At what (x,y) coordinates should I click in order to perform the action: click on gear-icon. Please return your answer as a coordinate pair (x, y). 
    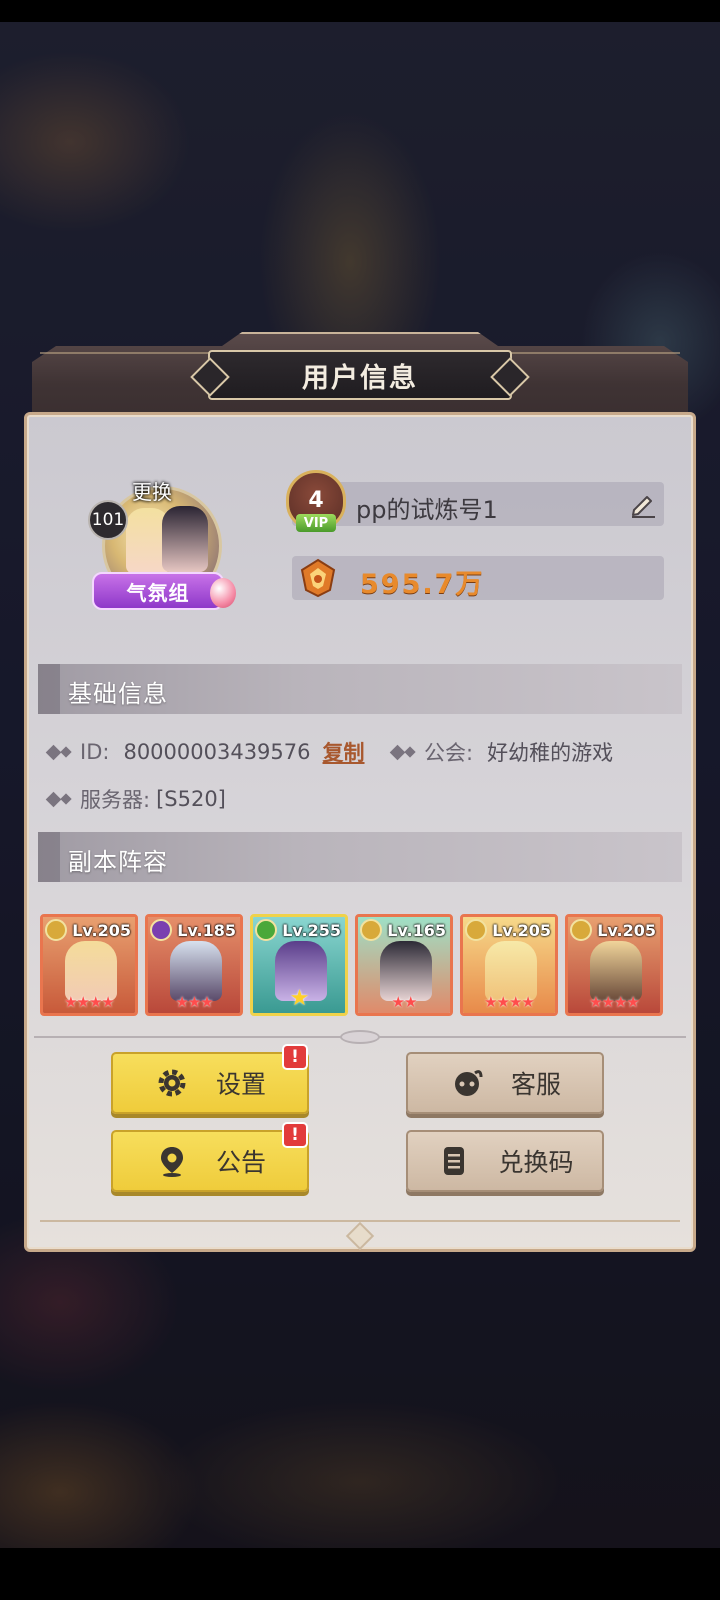
    Looking at the image, I should click on (172, 1083).